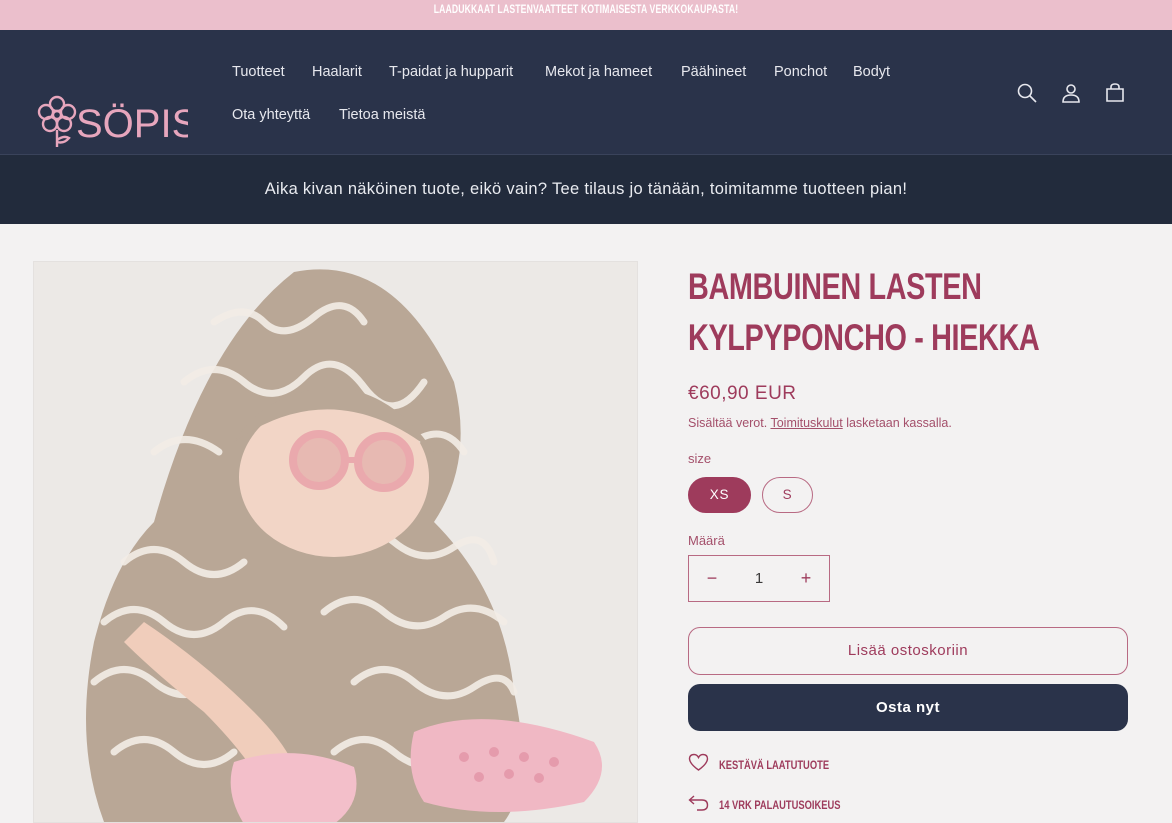 This screenshot has height=823, width=1172. I want to click on feature-quality: Kestävä laatutuote, so click(774, 765).